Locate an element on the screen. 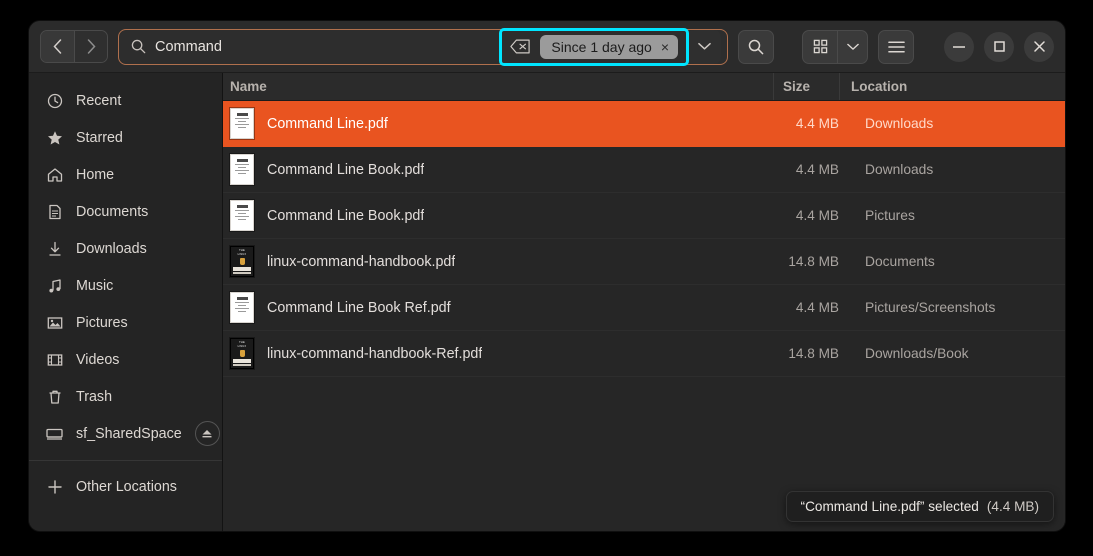 The image size is (1093, 556). sidebar-item-home: Home is located at coordinates (125, 174).